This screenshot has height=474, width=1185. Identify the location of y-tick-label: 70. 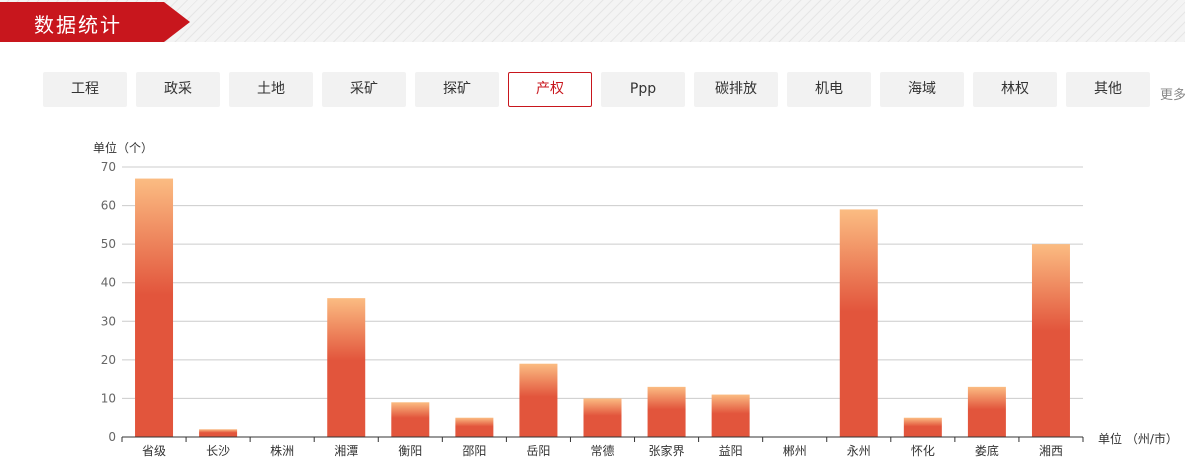
(108, 167).